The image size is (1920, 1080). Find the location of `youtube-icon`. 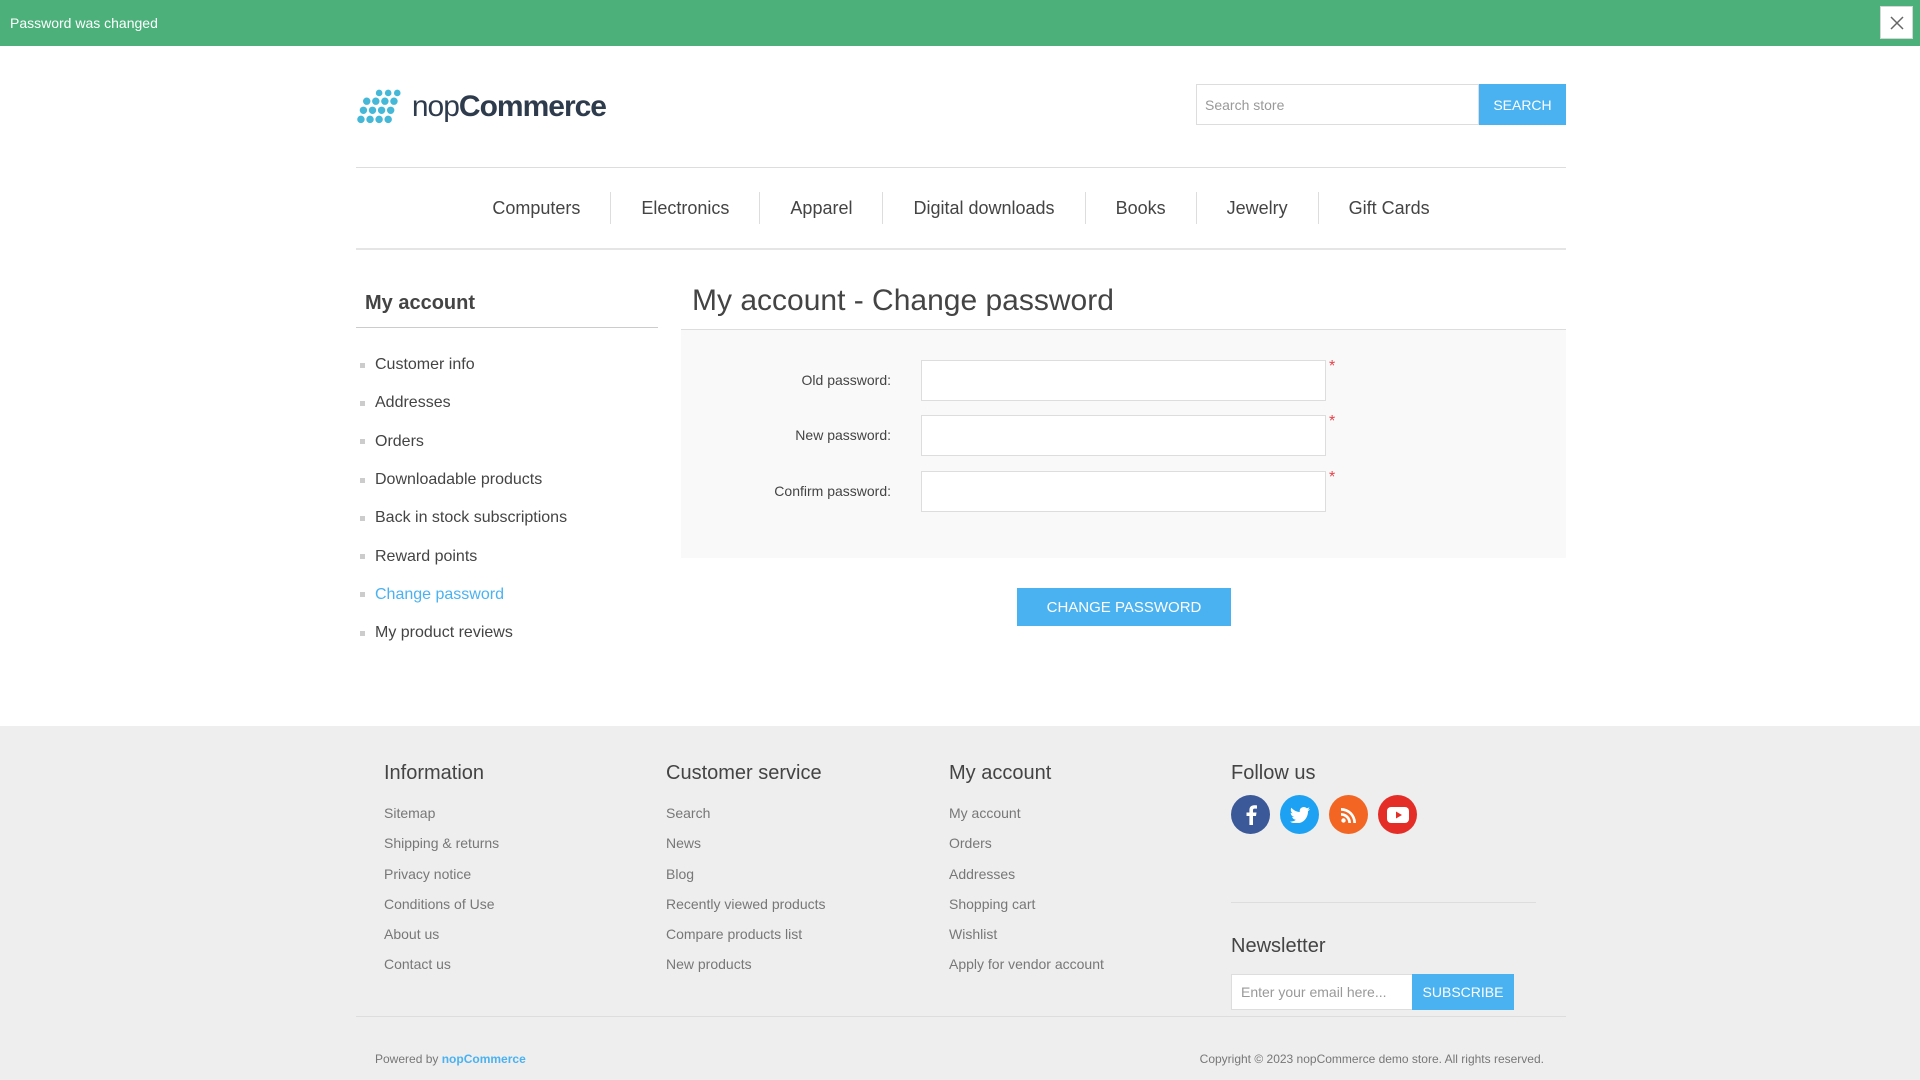

youtube-icon is located at coordinates (1397, 814).